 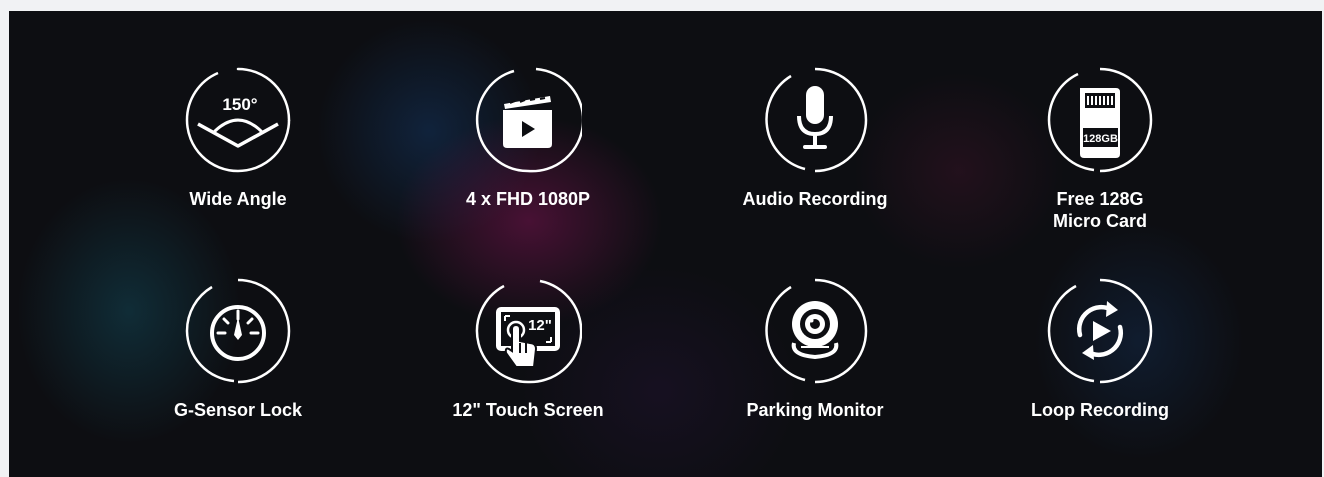 What do you see at coordinates (1100, 210) in the screenshot?
I see `feature-label: Free 128G Micro Card` at bounding box center [1100, 210].